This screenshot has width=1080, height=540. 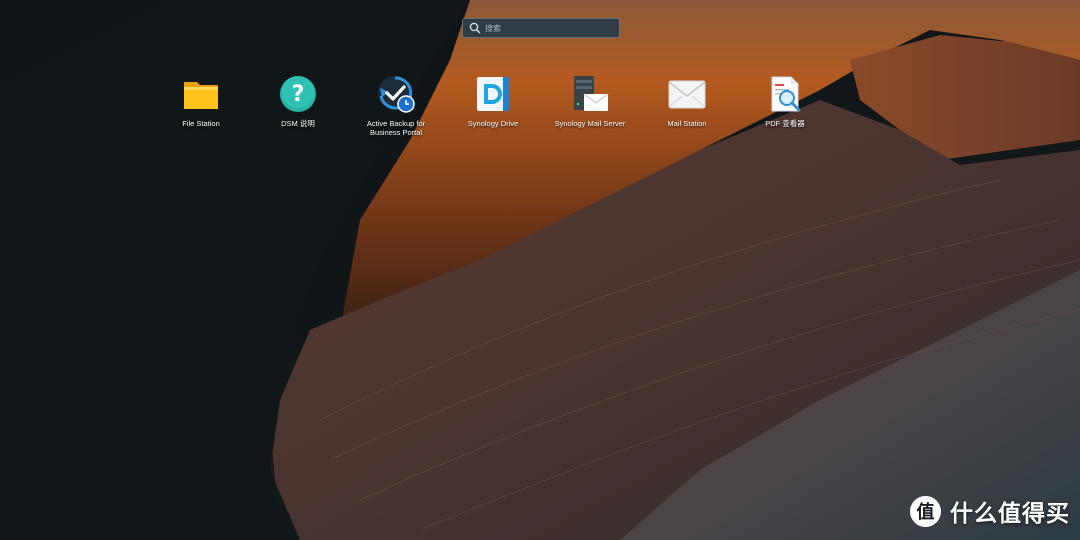 I want to click on mail-server-icon, so click(x=591, y=93).